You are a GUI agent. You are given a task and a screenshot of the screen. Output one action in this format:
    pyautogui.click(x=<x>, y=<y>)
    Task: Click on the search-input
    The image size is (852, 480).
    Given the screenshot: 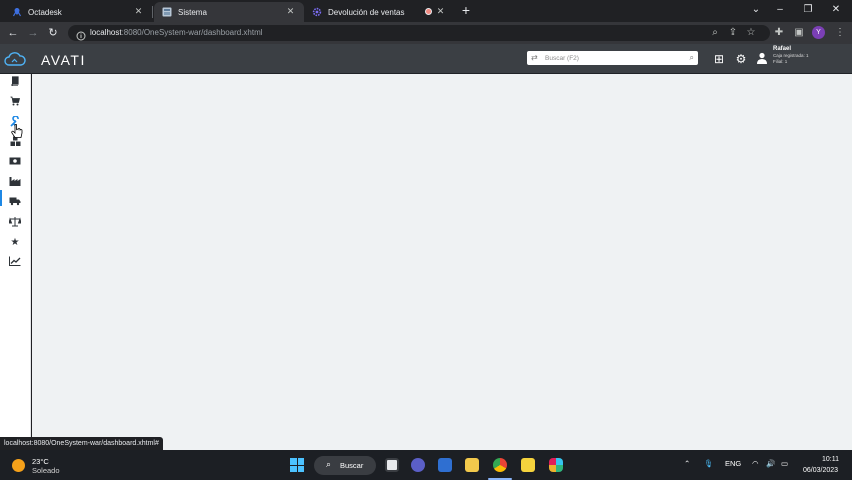 What is the action you would take?
    pyautogui.click(x=615, y=58)
    